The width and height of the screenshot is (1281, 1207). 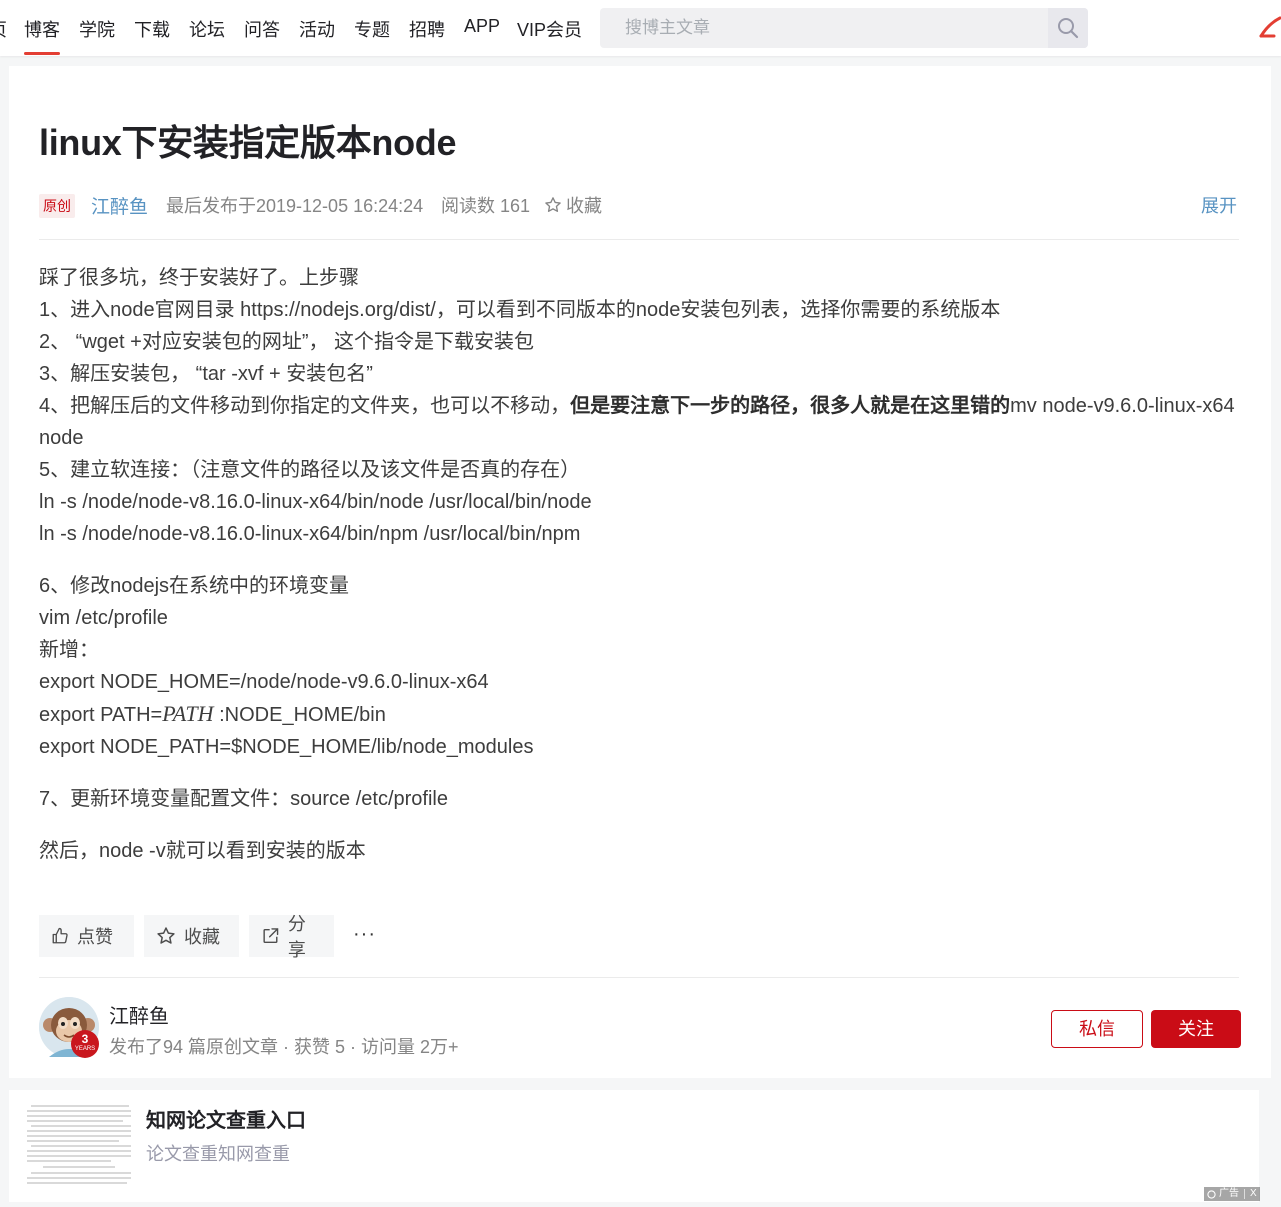 I want to click on like-button: 点赞, so click(x=86, y=936).